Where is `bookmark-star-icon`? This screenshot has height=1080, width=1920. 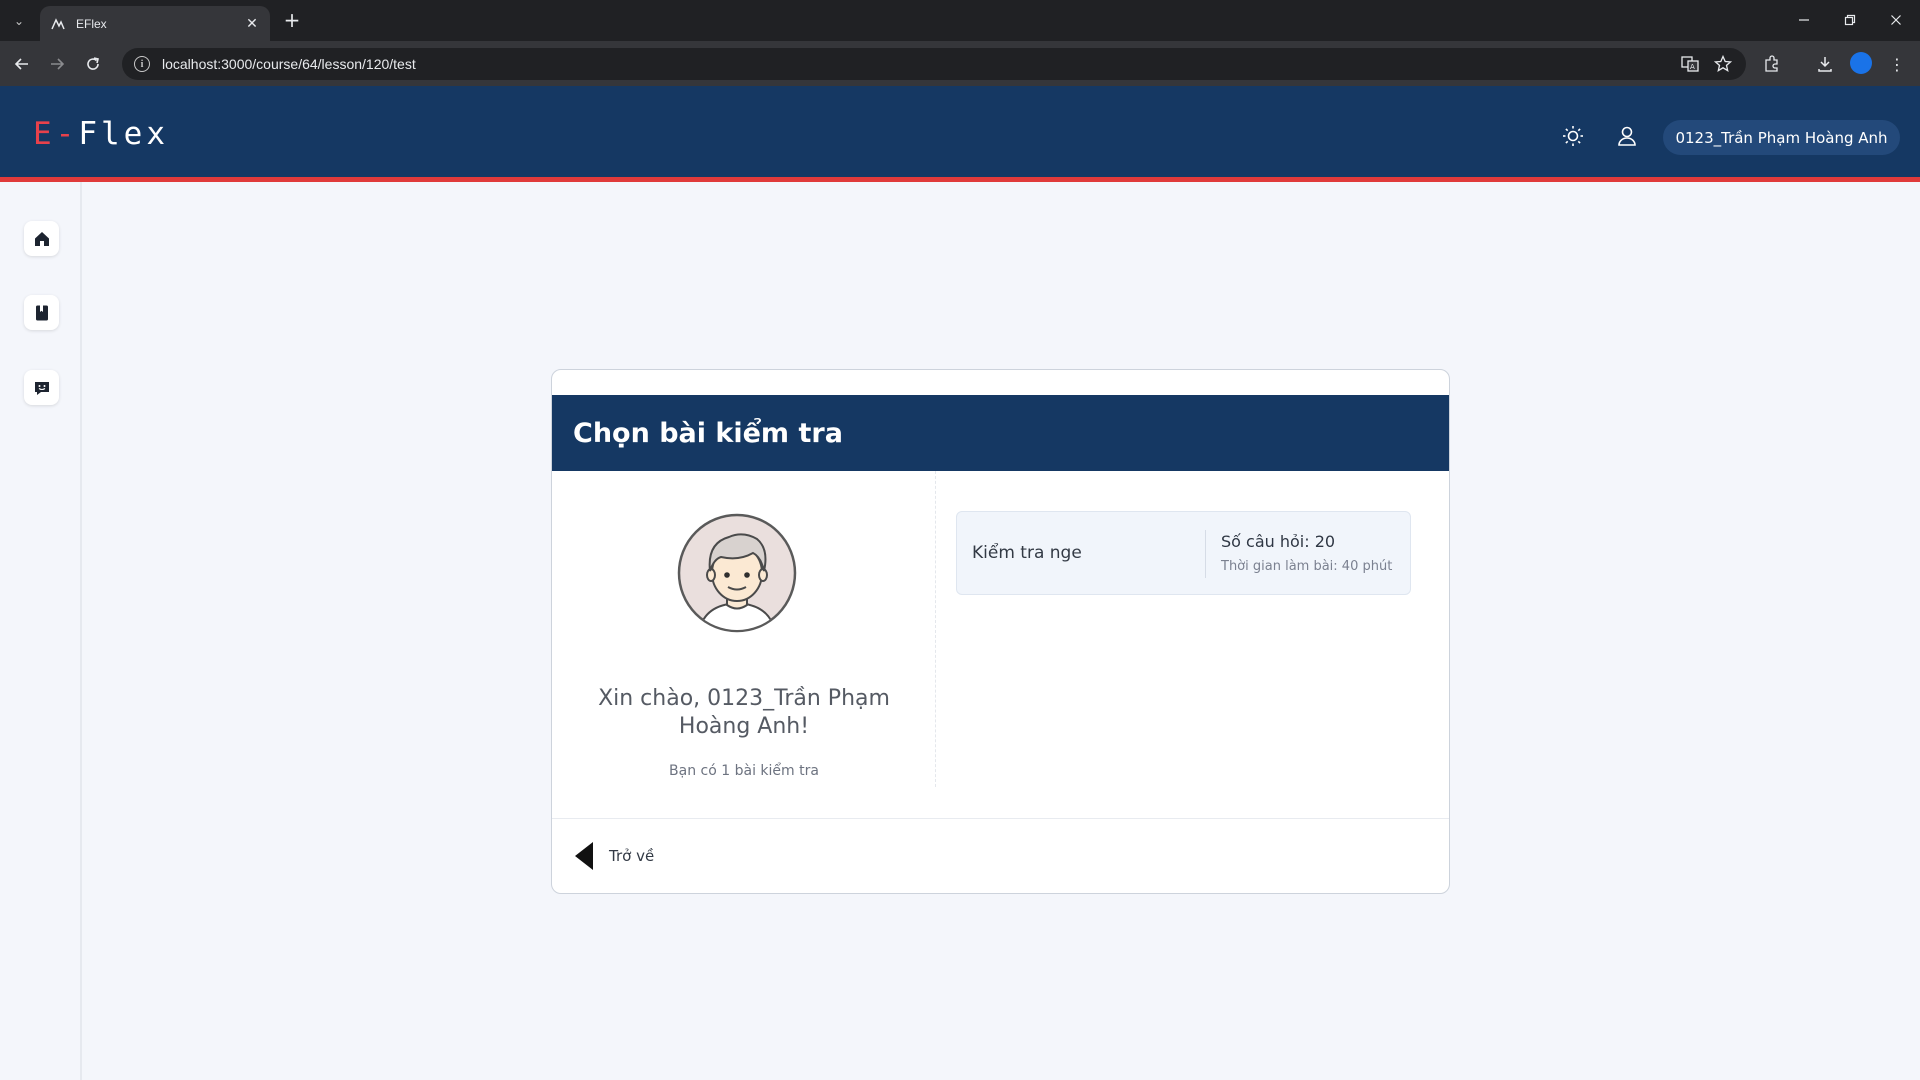 bookmark-star-icon is located at coordinates (1723, 64).